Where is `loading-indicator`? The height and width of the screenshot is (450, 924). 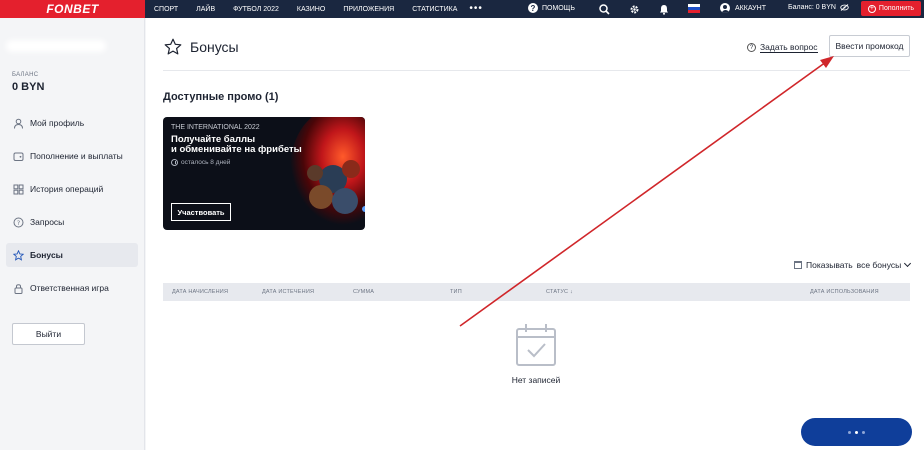
loading-indicator is located at coordinates (856, 432).